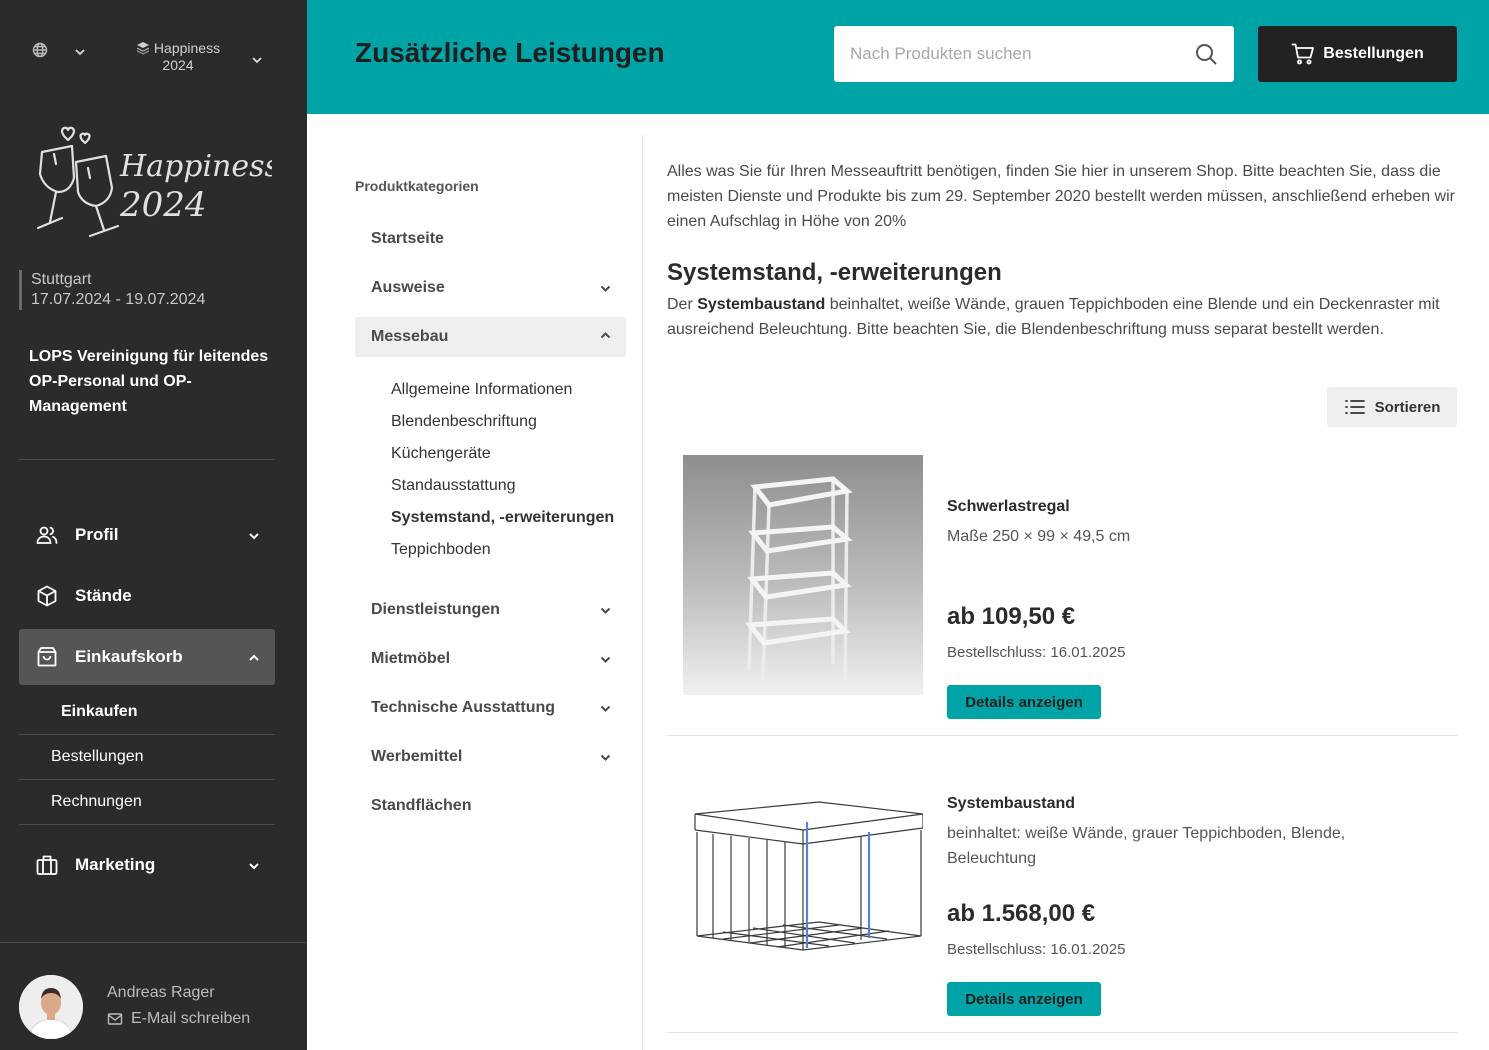 The width and height of the screenshot is (1489, 1050). I want to click on subcategory-carpet: Teppichboden, so click(441, 550).